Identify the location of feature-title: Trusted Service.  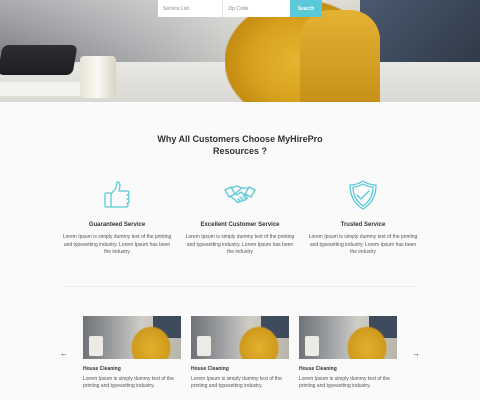
(363, 225).